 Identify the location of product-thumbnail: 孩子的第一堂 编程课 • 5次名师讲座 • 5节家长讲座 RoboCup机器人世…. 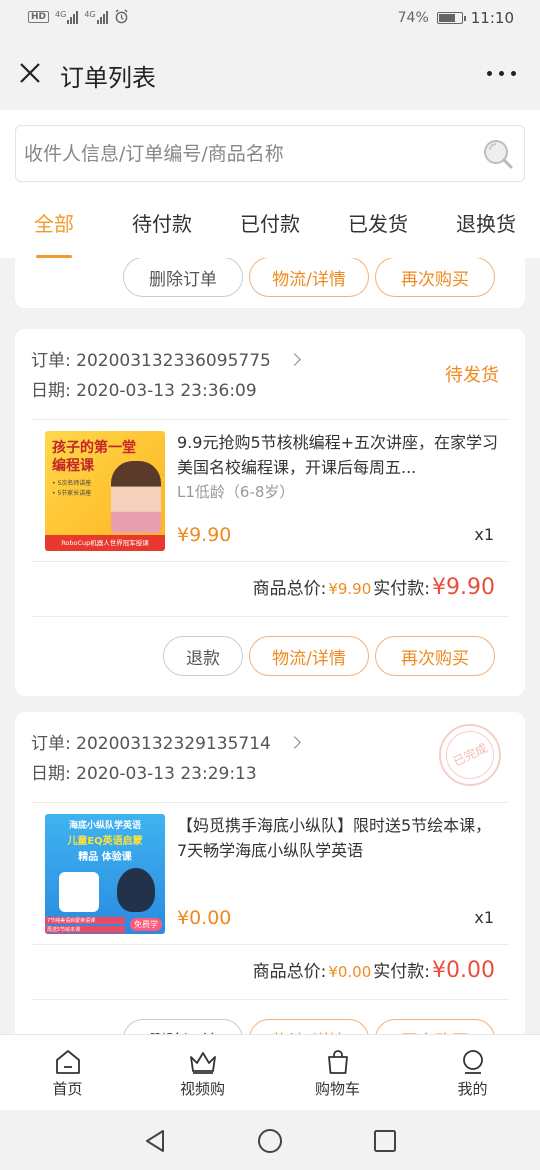
(105, 491).